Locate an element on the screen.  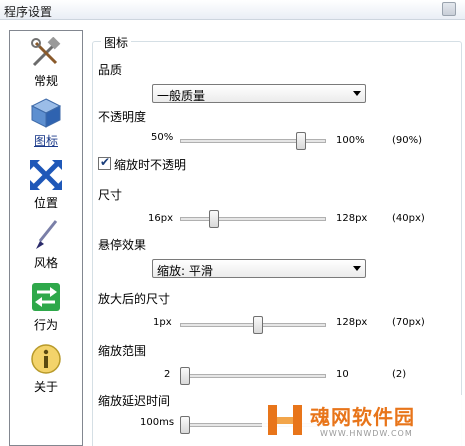
watermark-text: 魂网软件园 is located at coordinates (362, 417).